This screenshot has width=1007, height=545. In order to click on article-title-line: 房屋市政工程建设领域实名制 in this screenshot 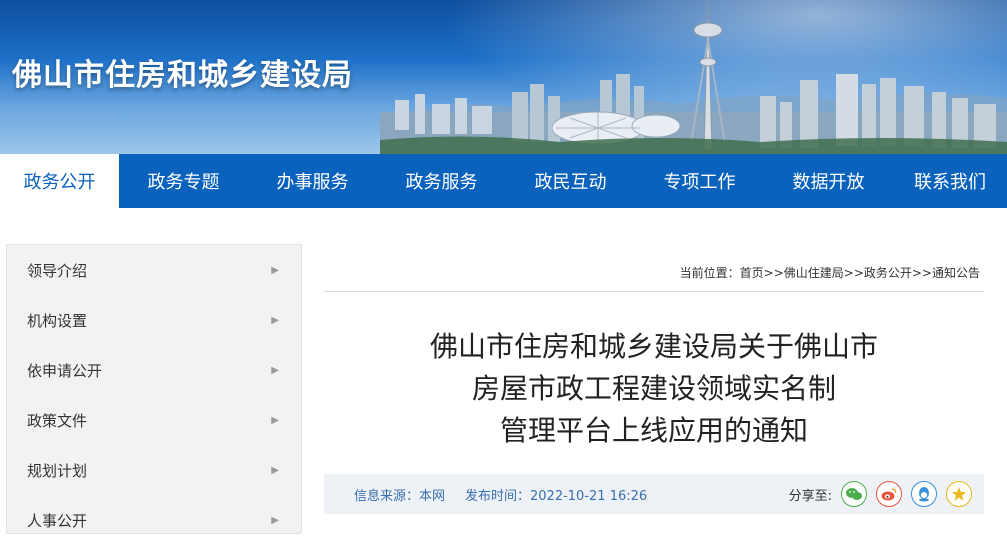, I will do `click(653, 388)`.